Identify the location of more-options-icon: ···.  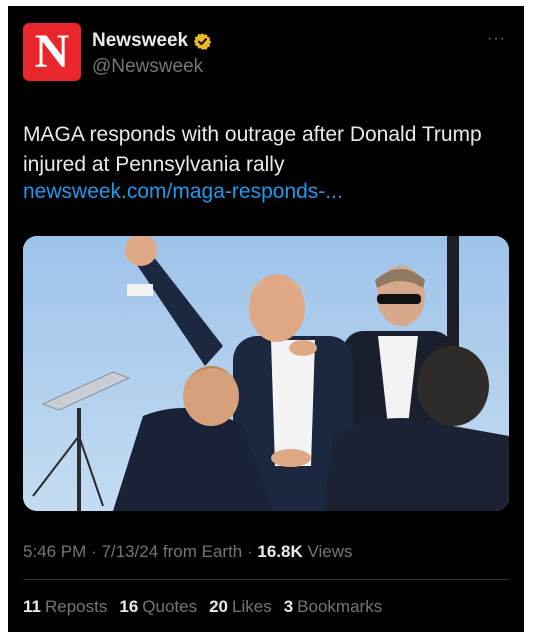
(496, 39).